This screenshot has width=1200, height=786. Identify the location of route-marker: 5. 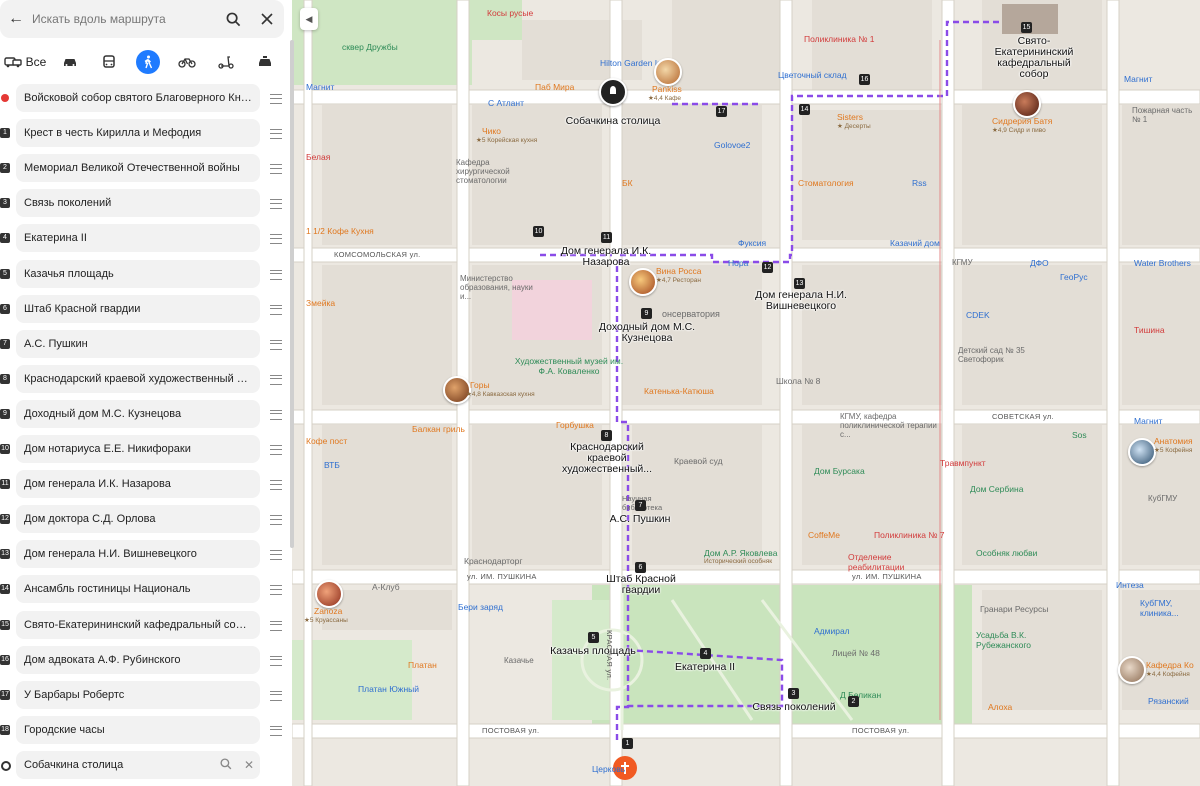
(593, 637).